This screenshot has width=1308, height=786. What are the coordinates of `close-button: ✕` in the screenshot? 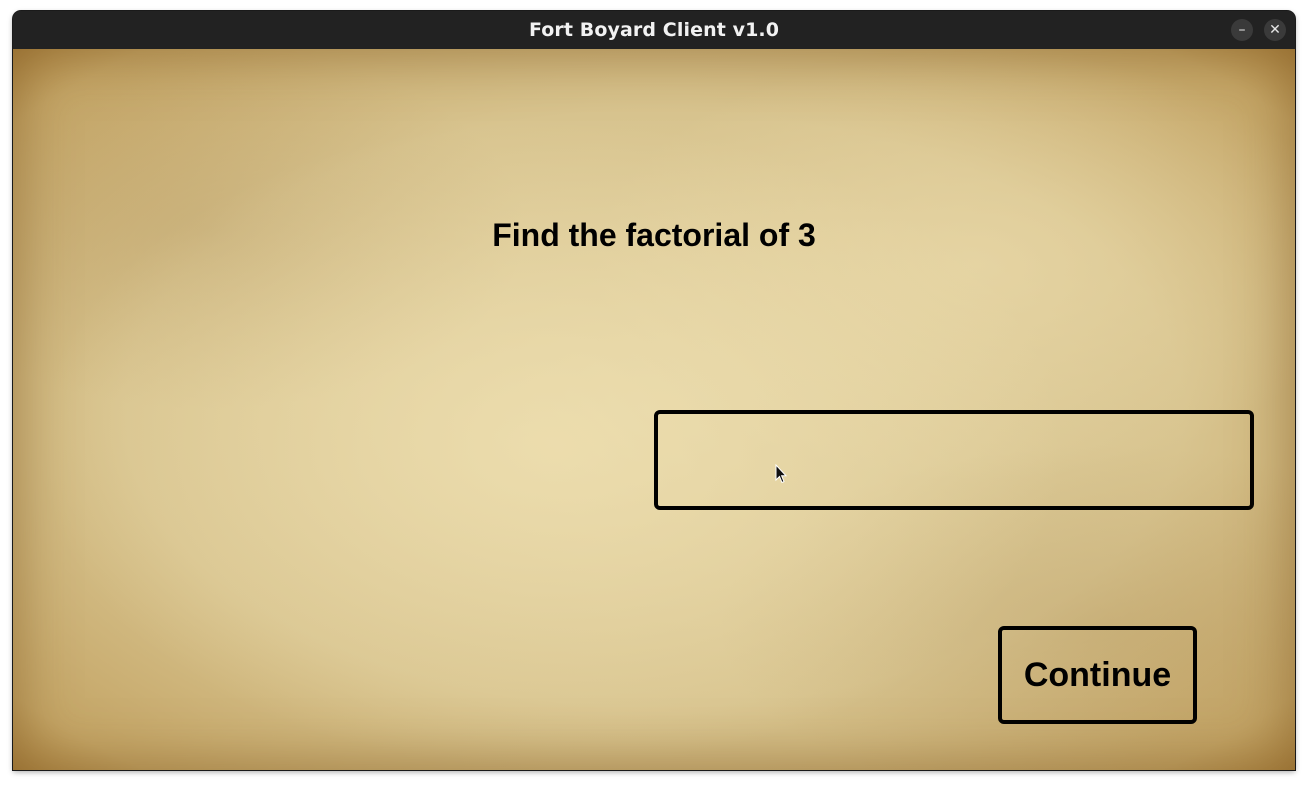 It's located at (1275, 30).